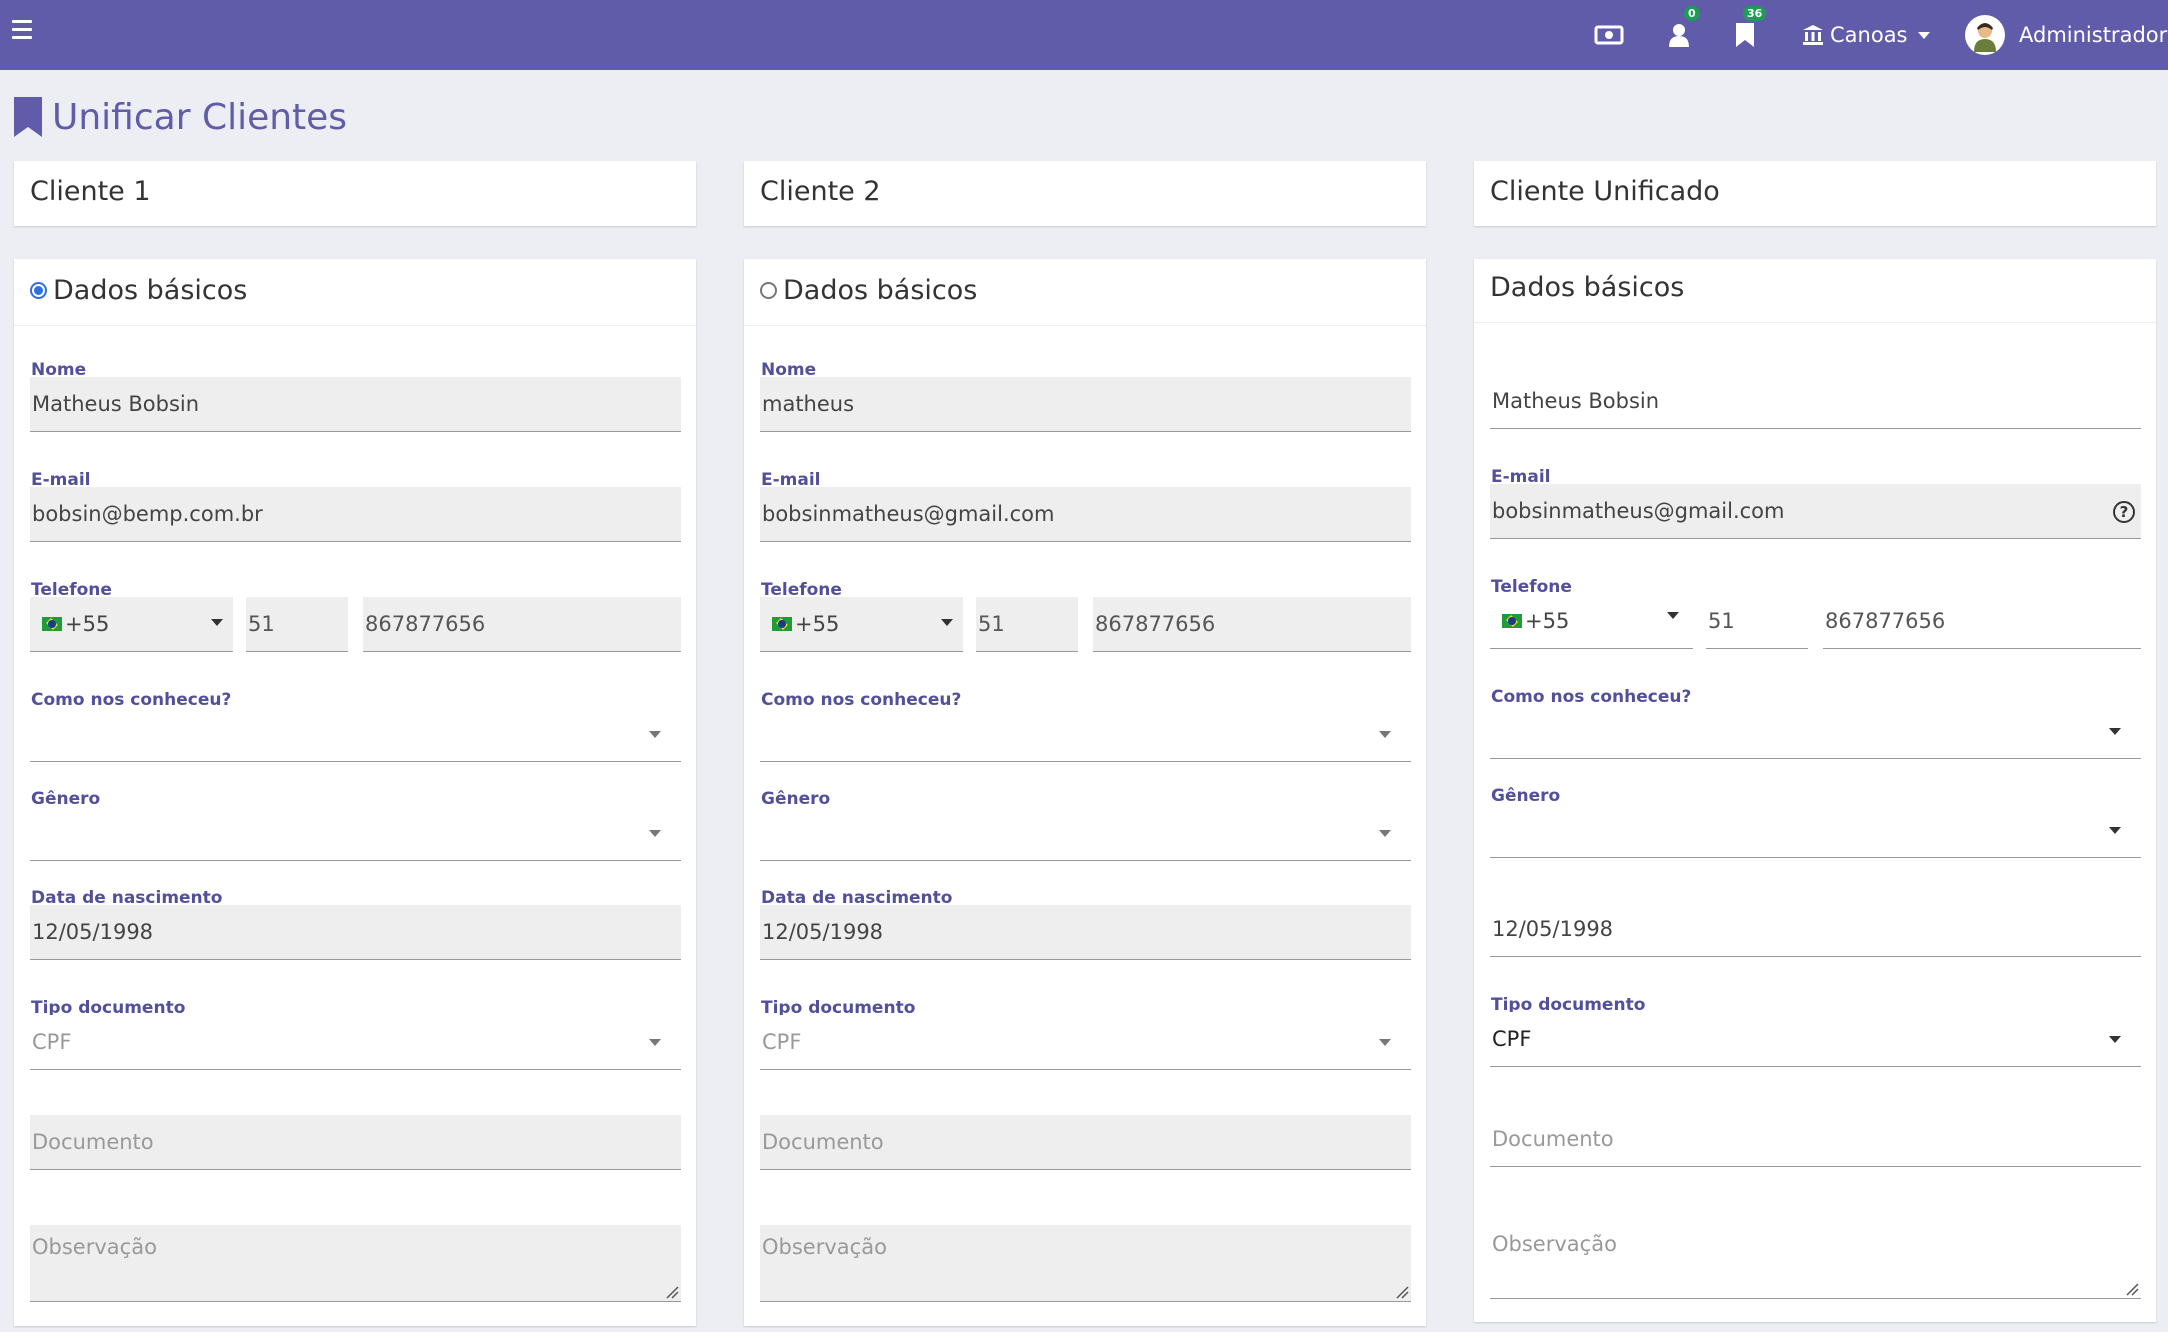 The height and width of the screenshot is (1332, 2168). What do you see at coordinates (768, 290) in the screenshot?
I see `cliente-2-radio` at bounding box center [768, 290].